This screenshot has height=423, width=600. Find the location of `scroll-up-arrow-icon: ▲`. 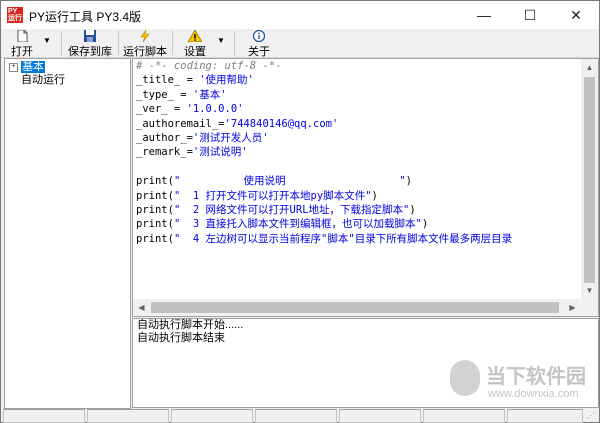

scroll-up-arrow-icon: ▲ is located at coordinates (589, 67).